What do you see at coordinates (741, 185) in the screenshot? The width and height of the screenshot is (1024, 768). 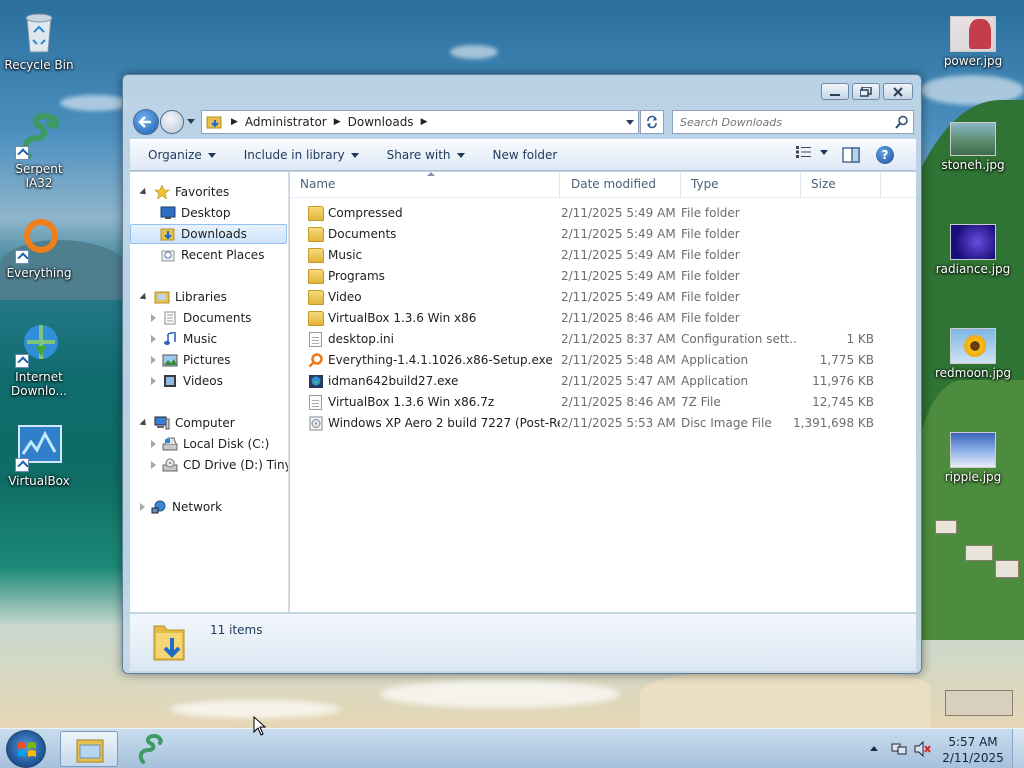 I see `column-type: Type` at bounding box center [741, 185].